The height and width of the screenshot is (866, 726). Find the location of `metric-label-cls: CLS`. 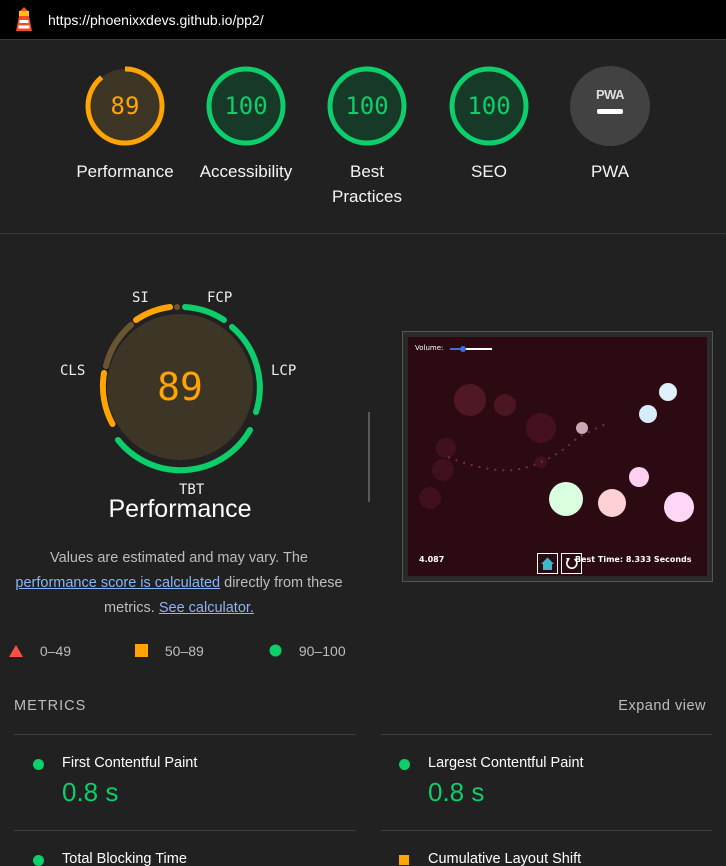

metric-label-cls: CLS is located at coordinates (73, 371).